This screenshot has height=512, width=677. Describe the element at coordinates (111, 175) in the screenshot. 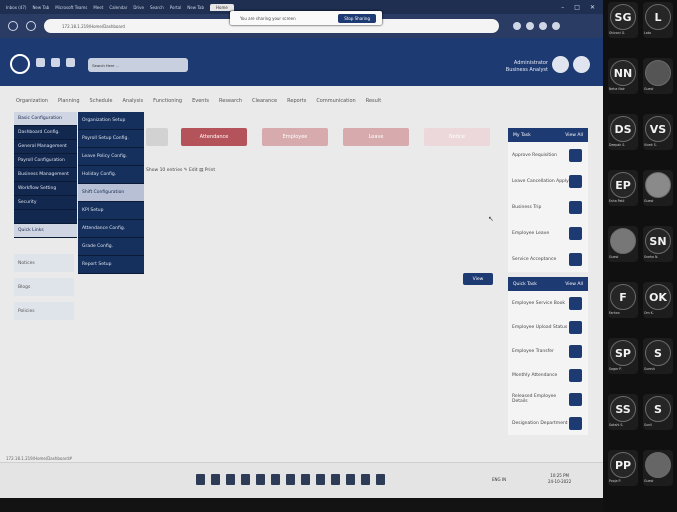

I see `submenu-item: Holiday Config.` at that location.